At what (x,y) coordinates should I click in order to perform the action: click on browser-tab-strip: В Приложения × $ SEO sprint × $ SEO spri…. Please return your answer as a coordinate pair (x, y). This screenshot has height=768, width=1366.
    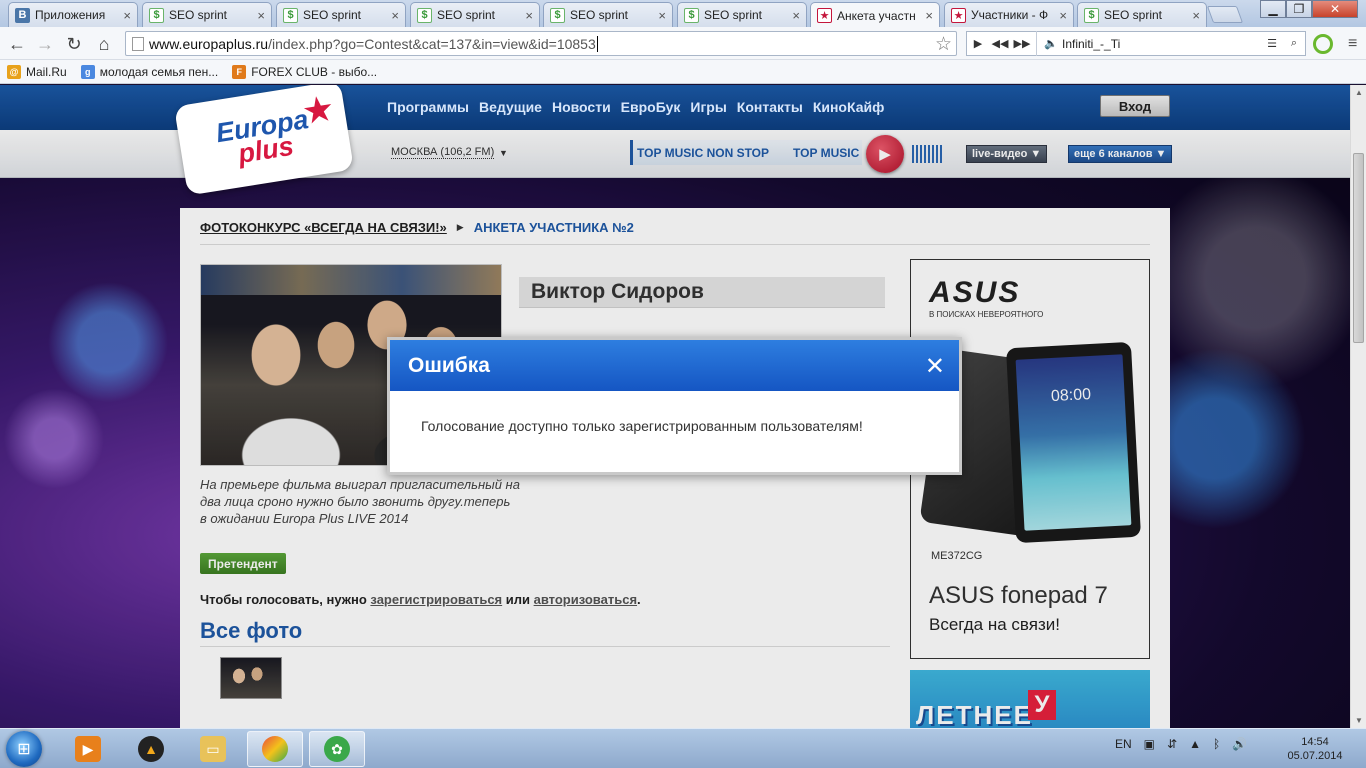
    Looking at the image, I should click on (683, 14).